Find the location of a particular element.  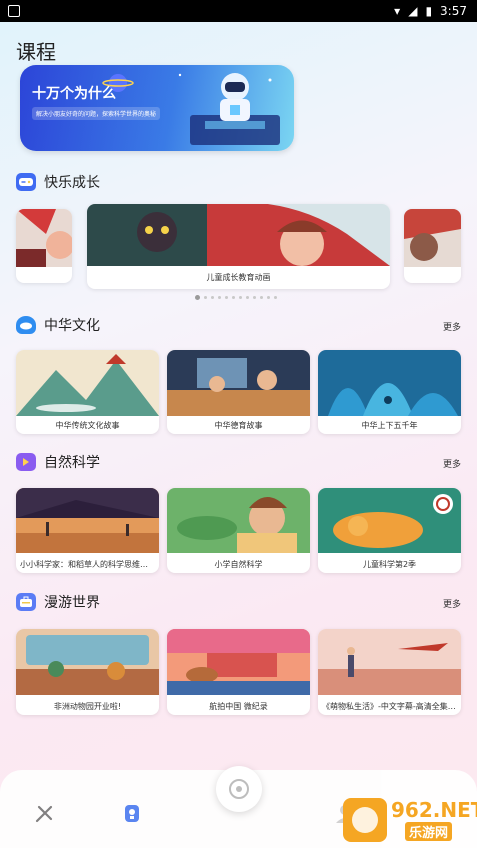

carousel-pagination is located at coordinates (236, 297).